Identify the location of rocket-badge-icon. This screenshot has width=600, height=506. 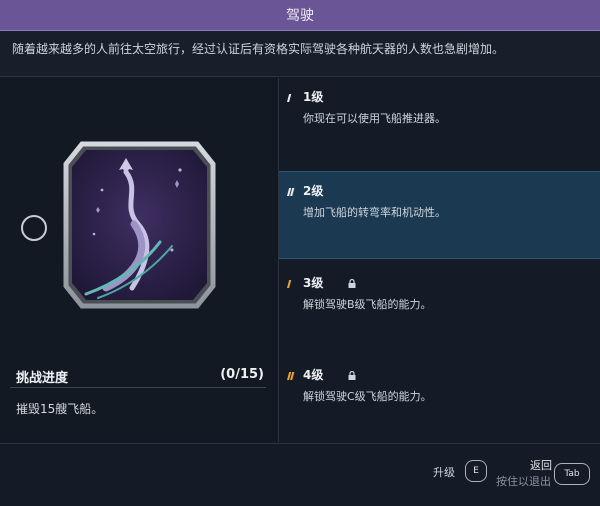
(139, 225).